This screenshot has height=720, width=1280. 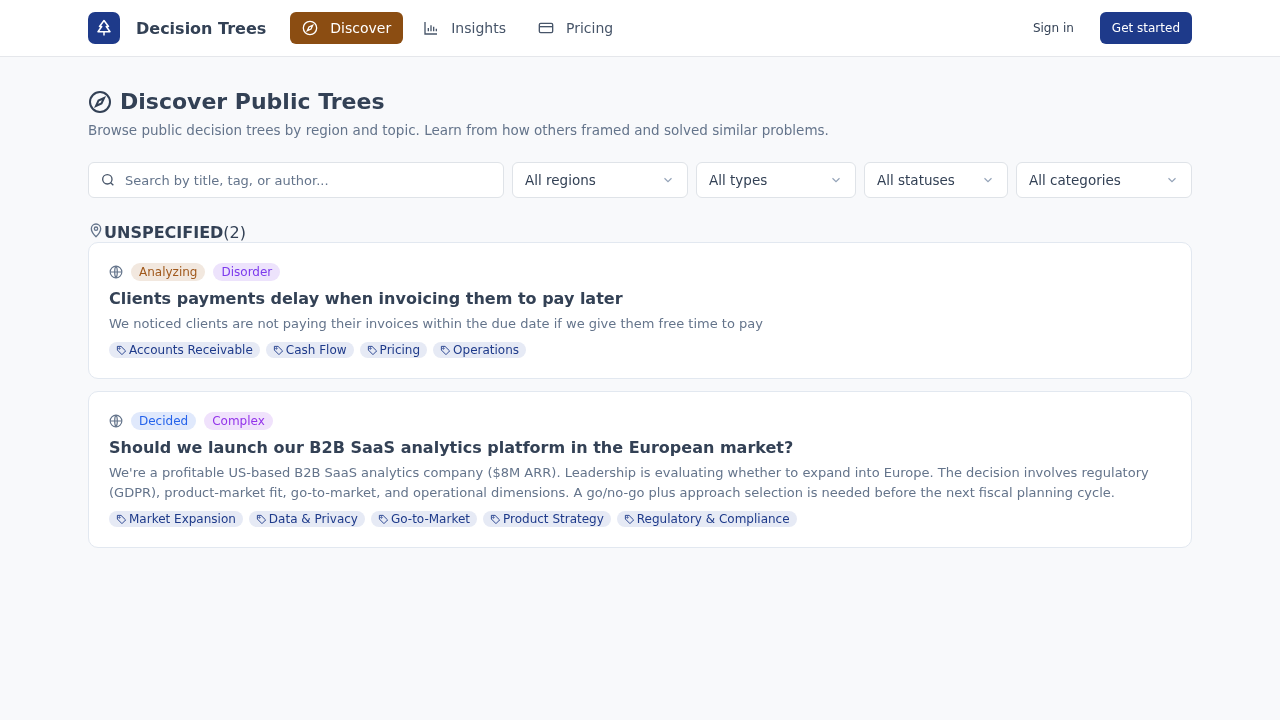 I want to click on map-pin-icon, so click(x=96, y=230).